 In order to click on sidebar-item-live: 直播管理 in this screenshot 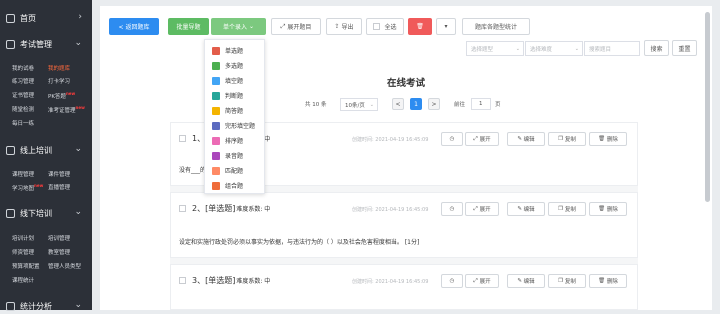, I will do `click(59, 187)`.